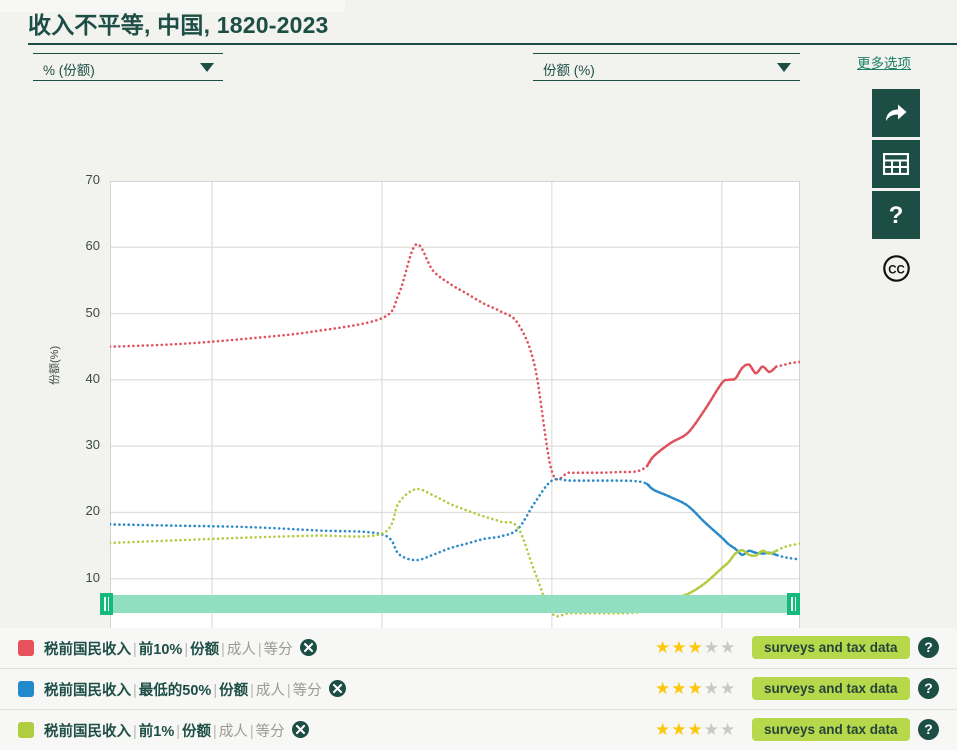 This screenshot has width=957, height=750. I want to click on unit-select-value: % (份额), so click(69, 70).